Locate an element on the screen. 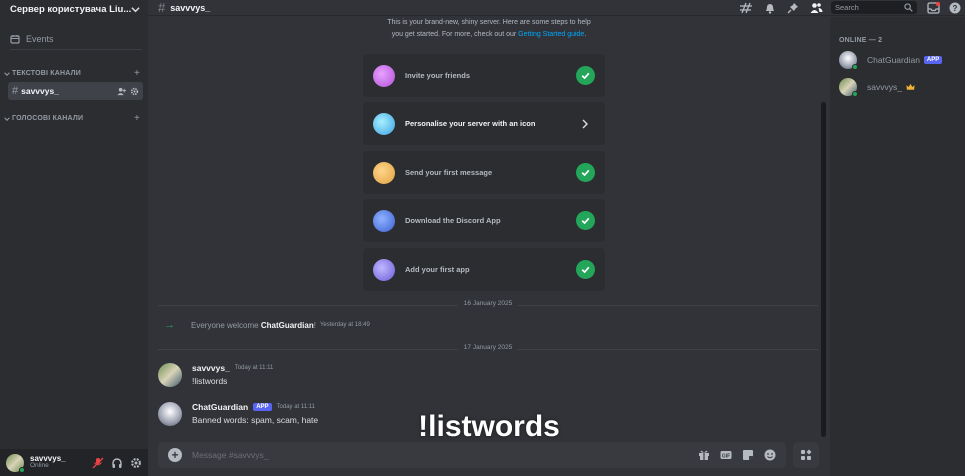 The height and width of the screenshot is (476, 965). date-divider: 17 January 2025 is located at coordinates (488, 347).